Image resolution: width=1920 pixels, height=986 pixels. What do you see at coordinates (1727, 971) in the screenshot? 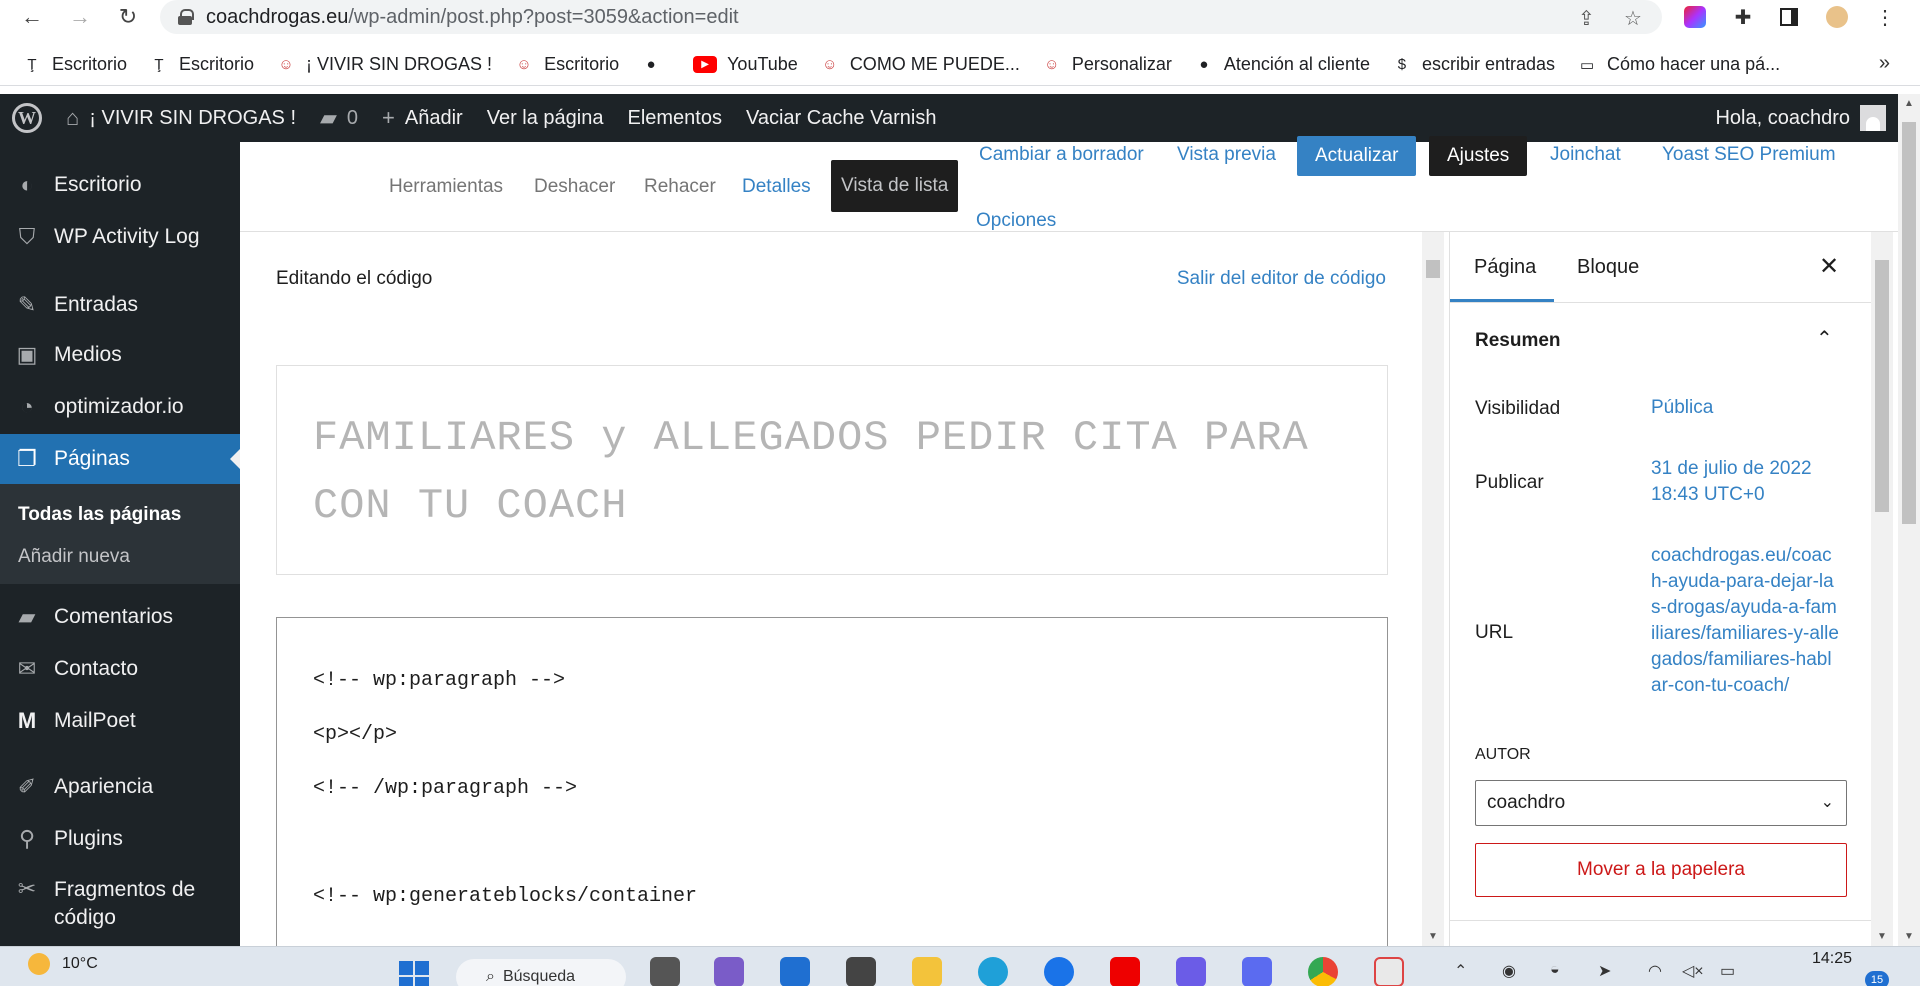
I see `battery-icon: ▭` at bounding box center [1727, 971].